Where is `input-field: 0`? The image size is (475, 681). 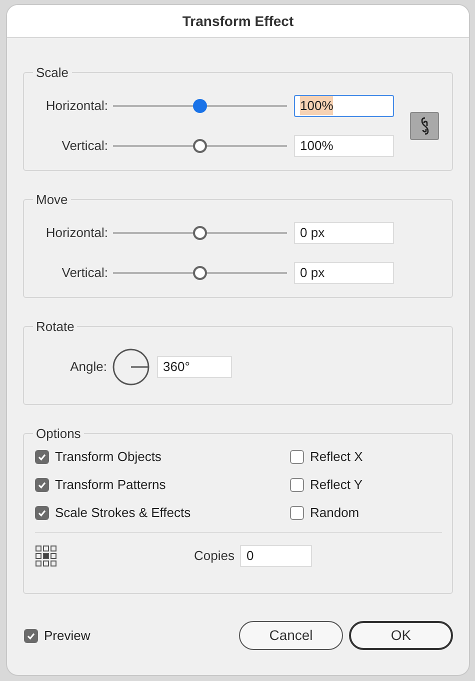
input-field: 0 is located at coordinates (276, 555).